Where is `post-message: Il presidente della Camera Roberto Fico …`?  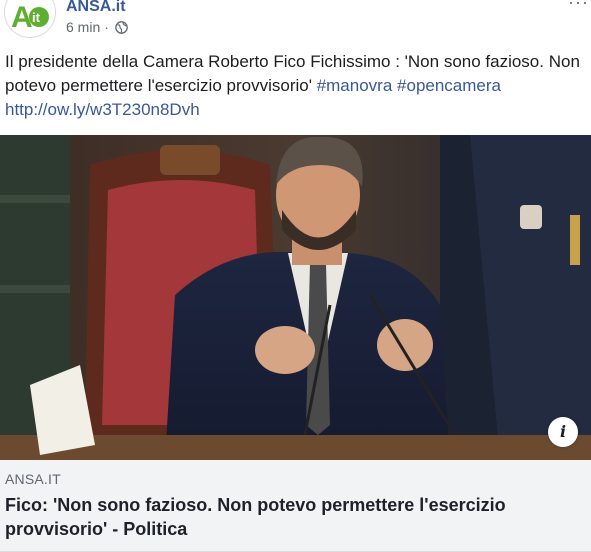 post-message: Il presidente della Camera Roberto Fico … is located at coordinates (295, 86).